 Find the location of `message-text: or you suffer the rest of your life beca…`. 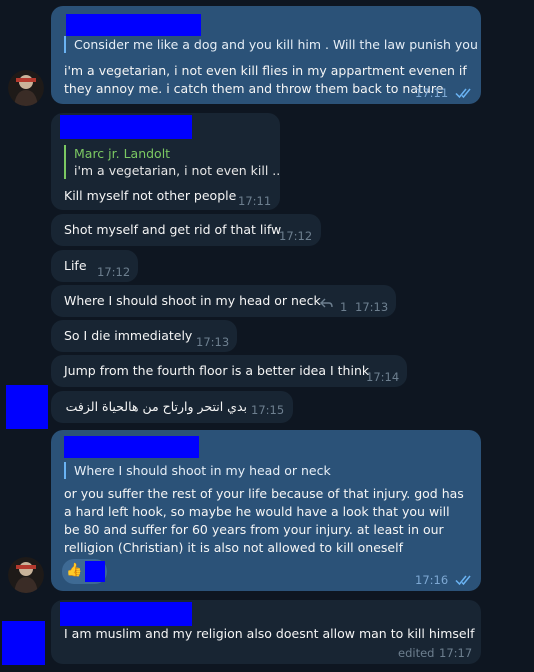

message-text: or you suffer the rest of your life beca… is located at coordinates (264, 520).